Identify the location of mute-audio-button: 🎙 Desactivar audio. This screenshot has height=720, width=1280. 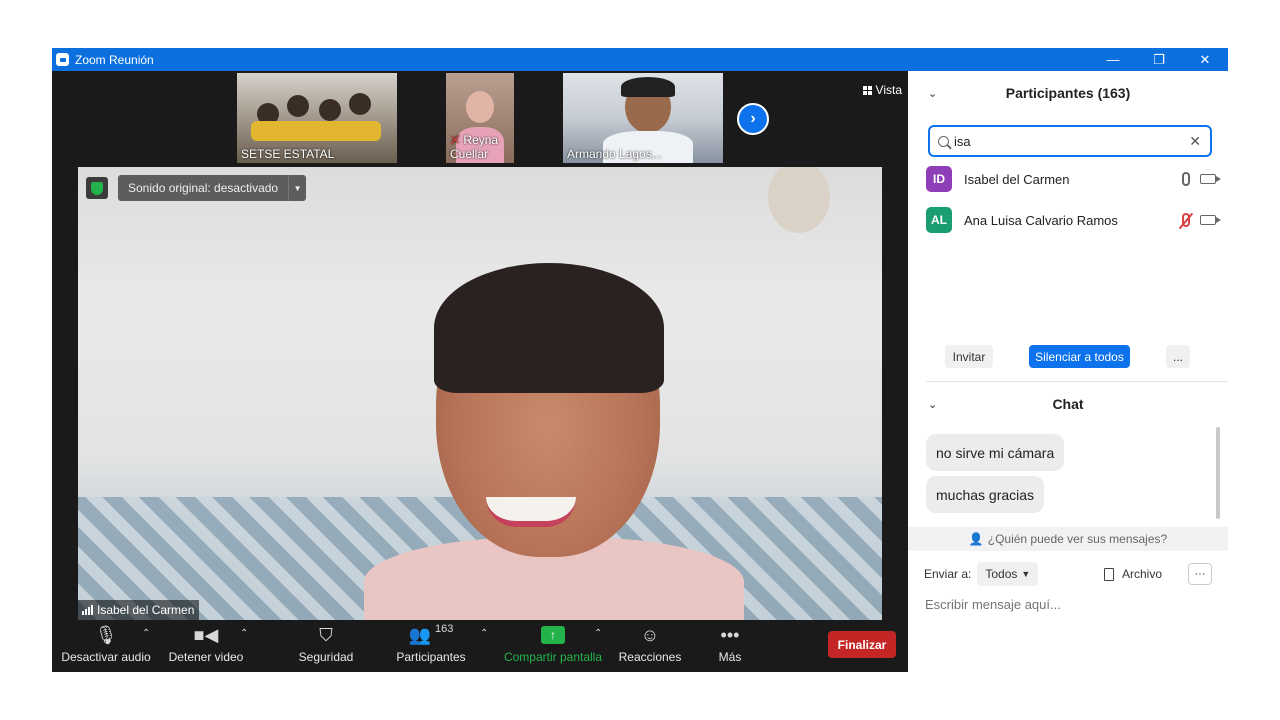
(106, 646).